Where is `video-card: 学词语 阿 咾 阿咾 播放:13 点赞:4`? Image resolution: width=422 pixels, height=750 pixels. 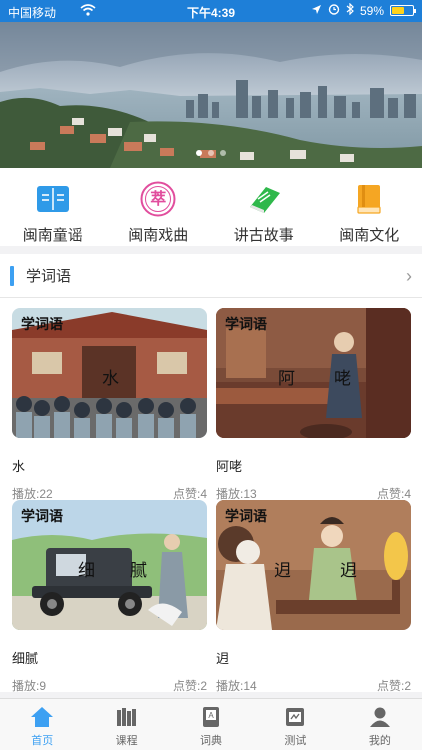
video-card: 学词语 阿 咾 阿咾 播放:13 点赞:4 is located at coordinates (313, 405).